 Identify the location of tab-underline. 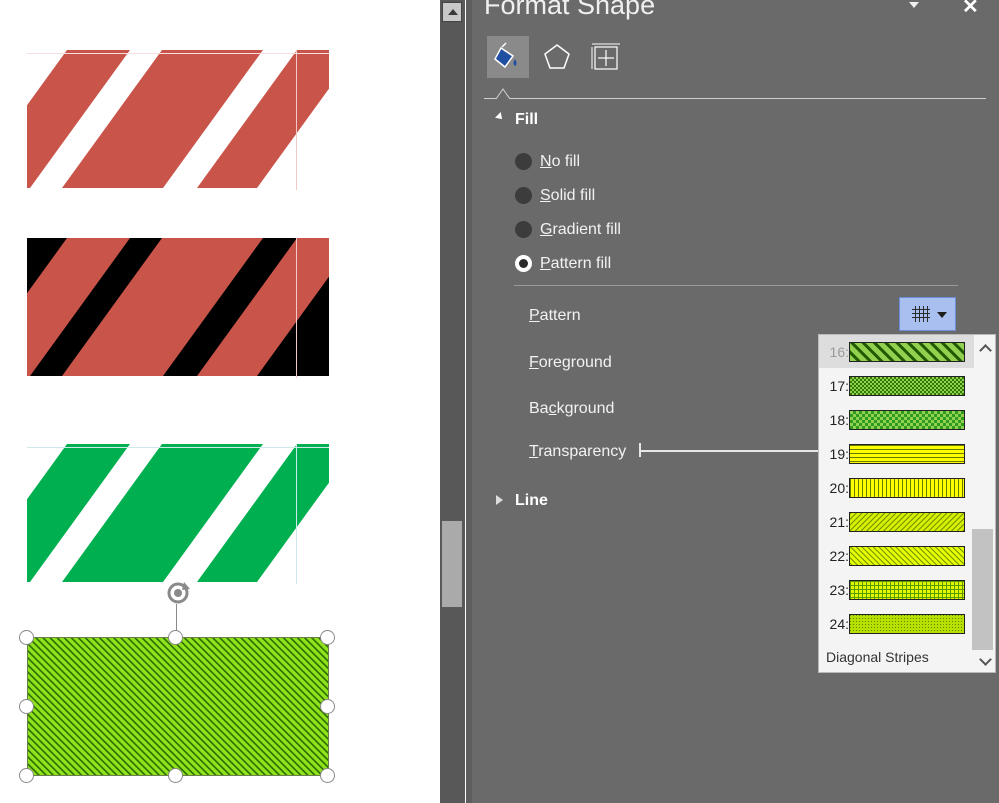
(735, 98).